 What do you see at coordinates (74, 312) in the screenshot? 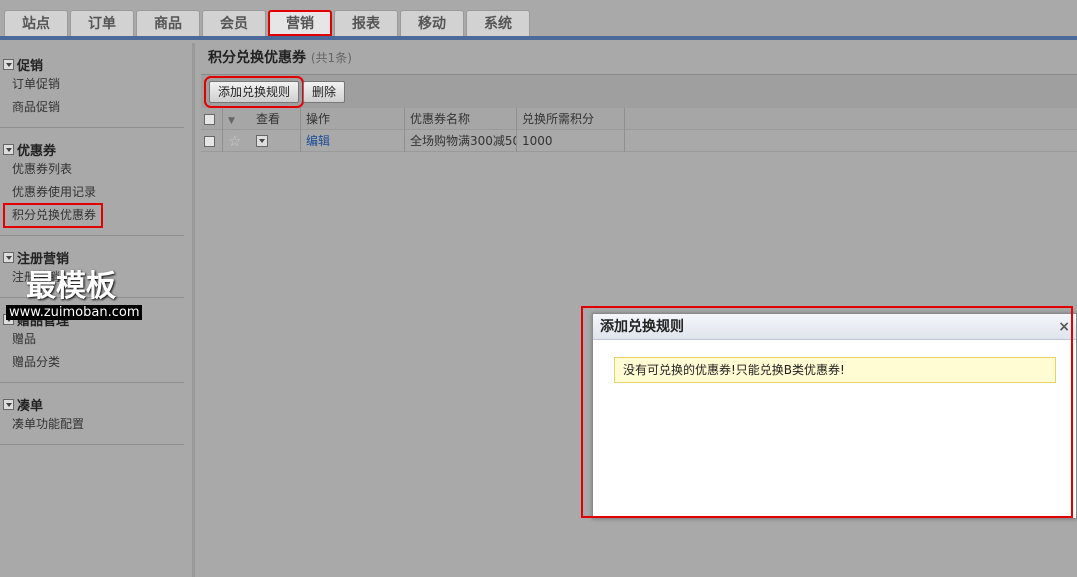
I see `watermark-url: www.zuimoban.com` at bounding box center [74, 312].